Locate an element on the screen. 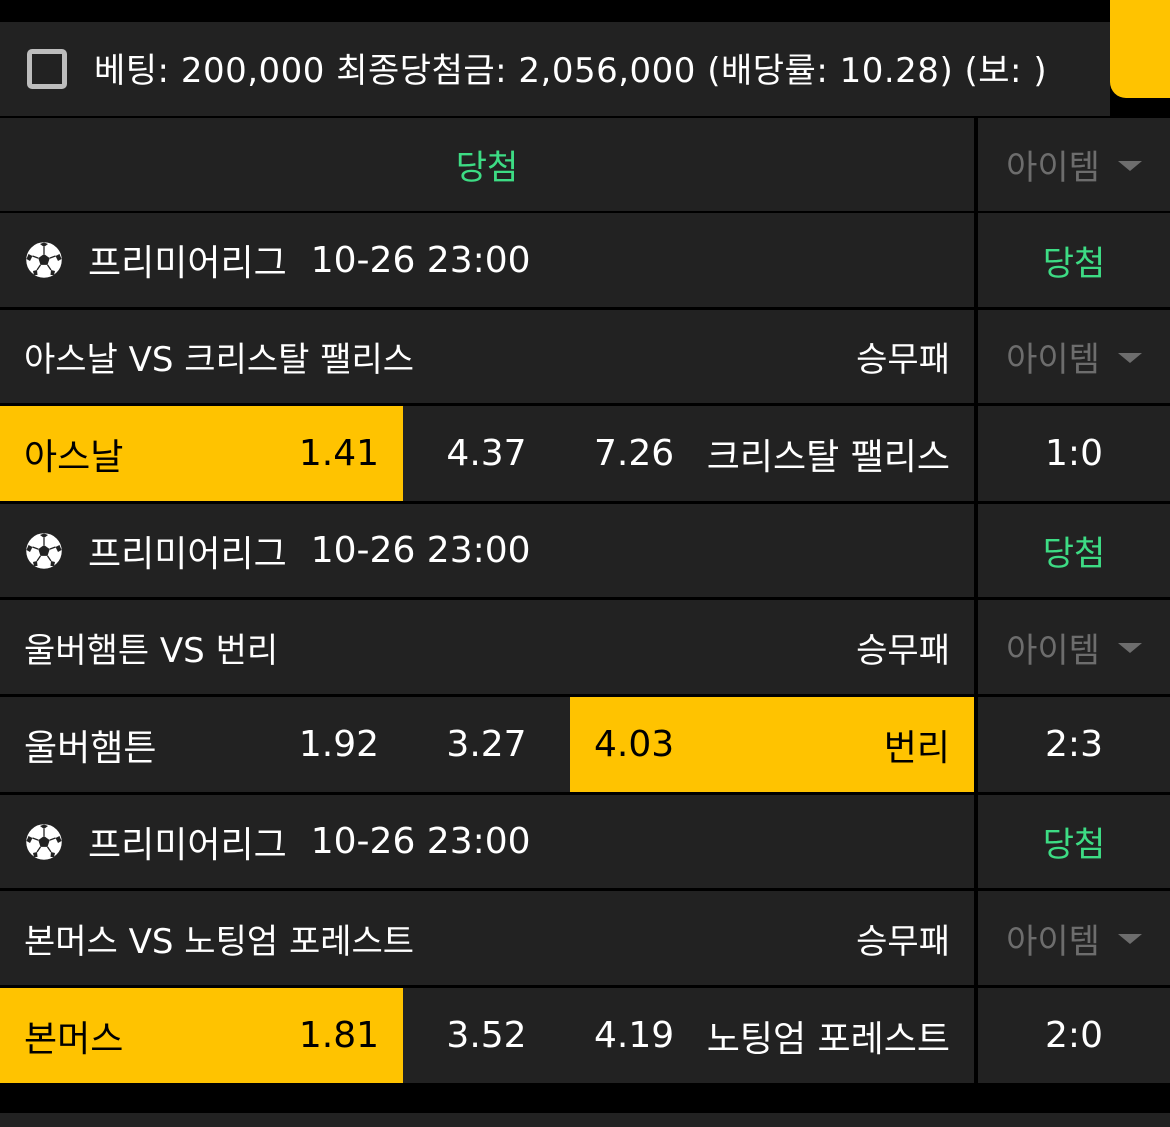 This screenshot has height=1127, width=1170. match-title-row: 본머스 VS 노팅엄 포레스트 승무패 is located at coordinates (487, 938).